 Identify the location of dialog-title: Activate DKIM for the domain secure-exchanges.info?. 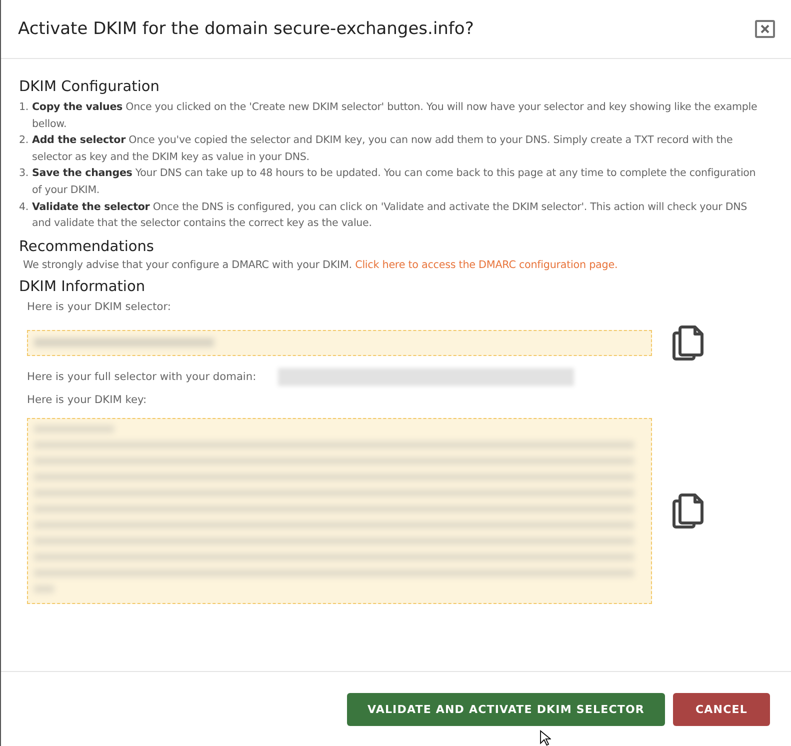
(246, 29).